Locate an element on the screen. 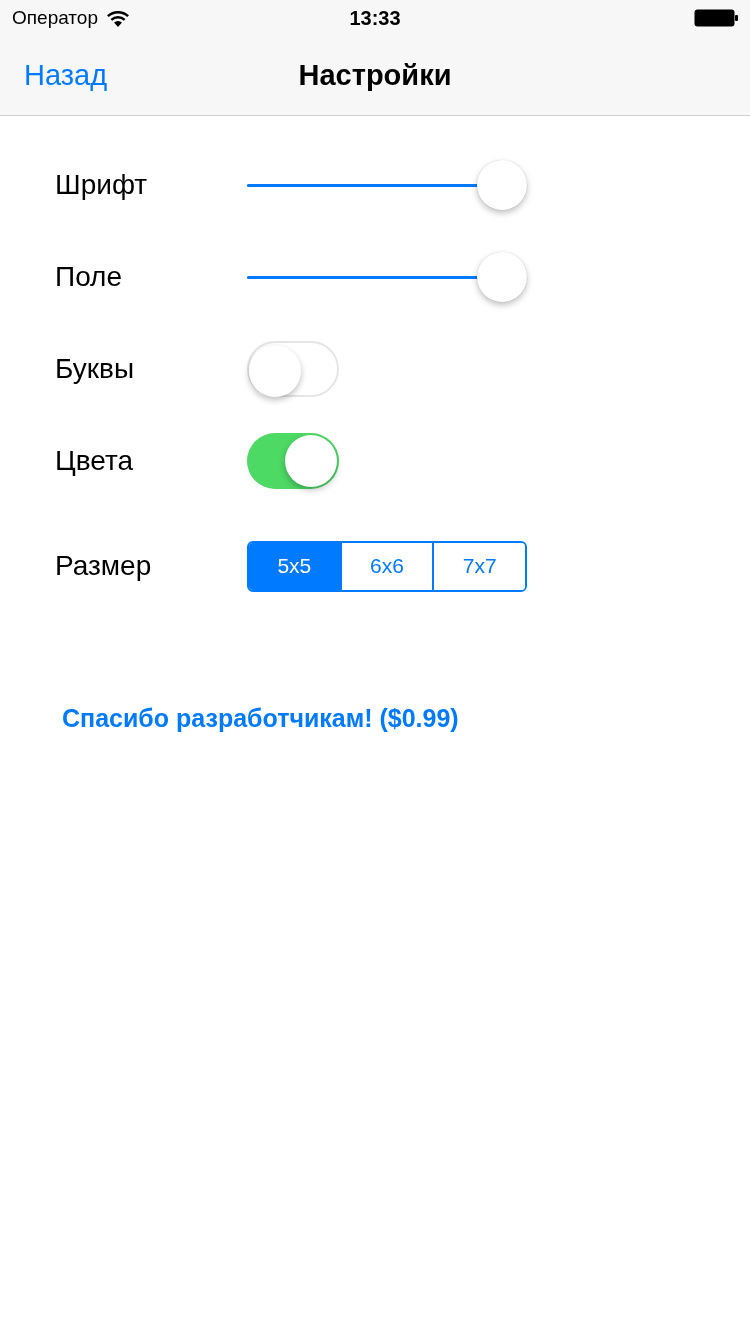 This screenshot has height=1332, width=750. screen-title: Настройки is located at coordinates (375, 75).